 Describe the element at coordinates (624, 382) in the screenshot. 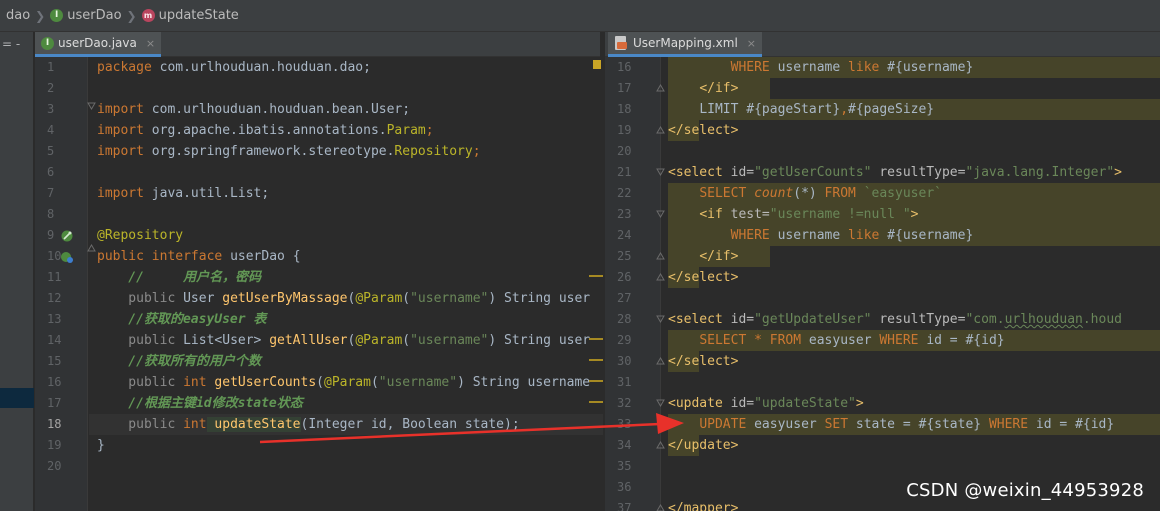

I see `line-number: 31` at that location.